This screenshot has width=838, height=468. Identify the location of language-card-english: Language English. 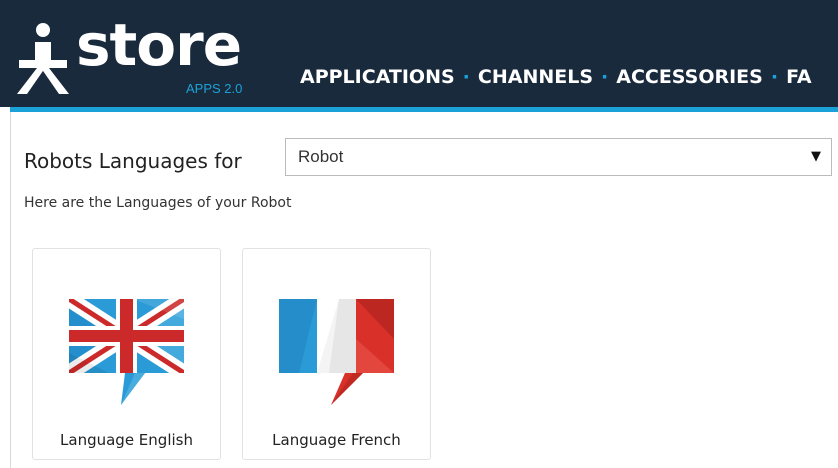
(126, 354).